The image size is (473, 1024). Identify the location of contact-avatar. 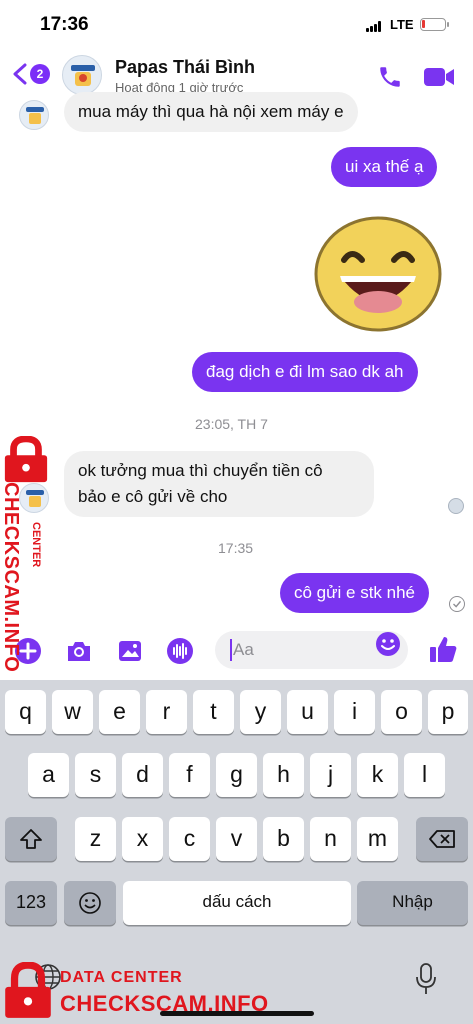
(82, 75).